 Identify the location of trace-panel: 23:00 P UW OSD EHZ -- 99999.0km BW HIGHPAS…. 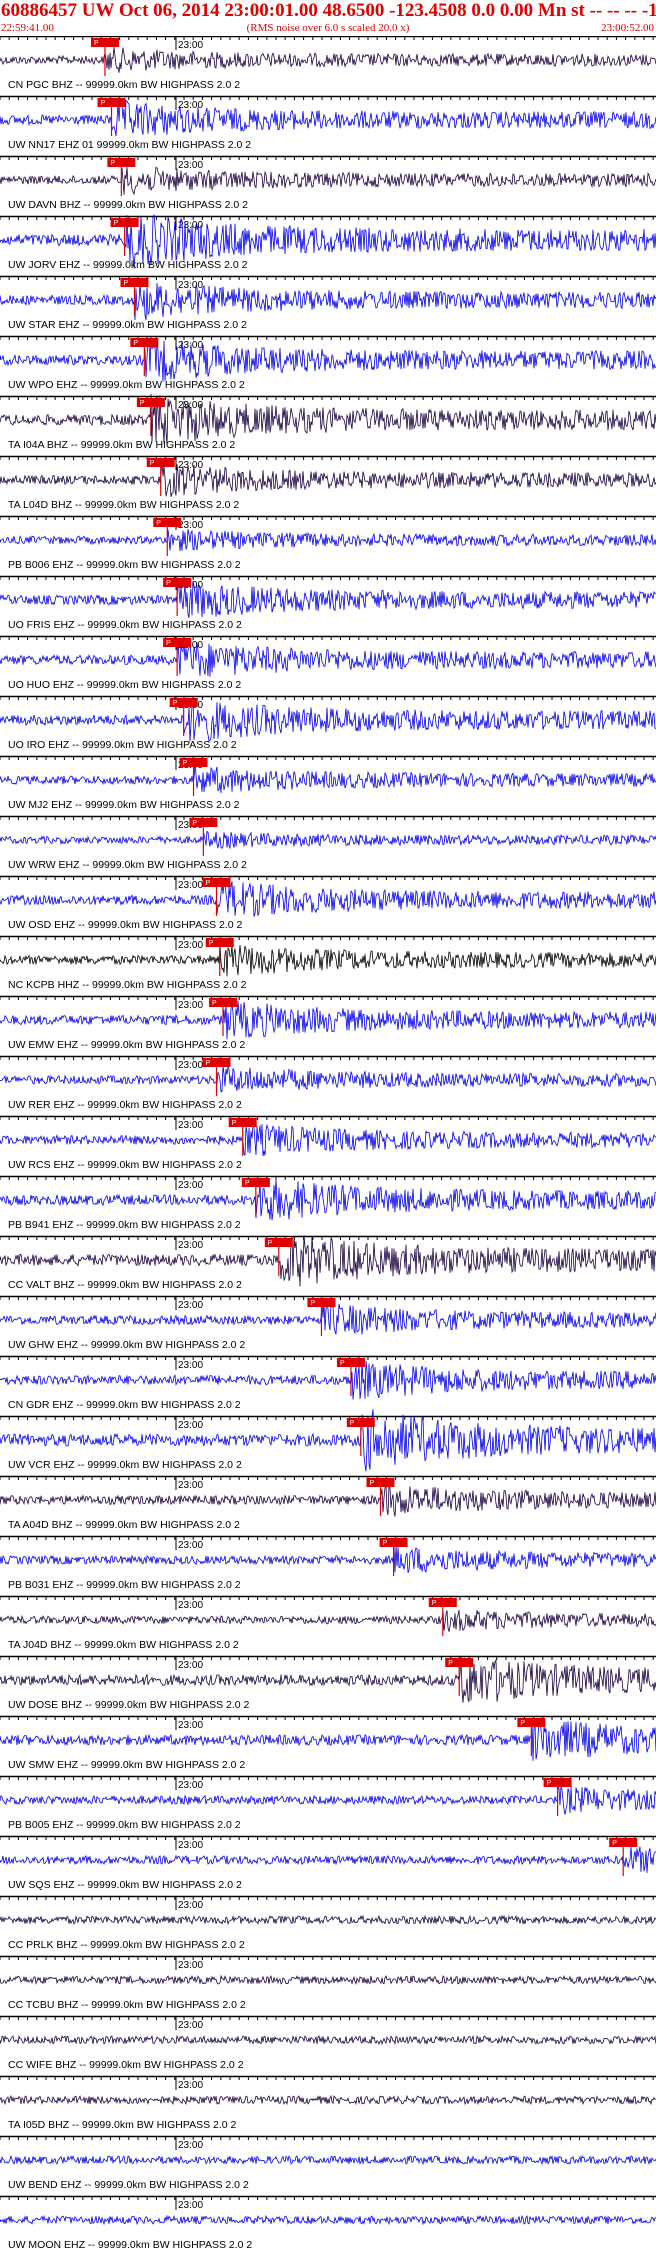
(328, 903).